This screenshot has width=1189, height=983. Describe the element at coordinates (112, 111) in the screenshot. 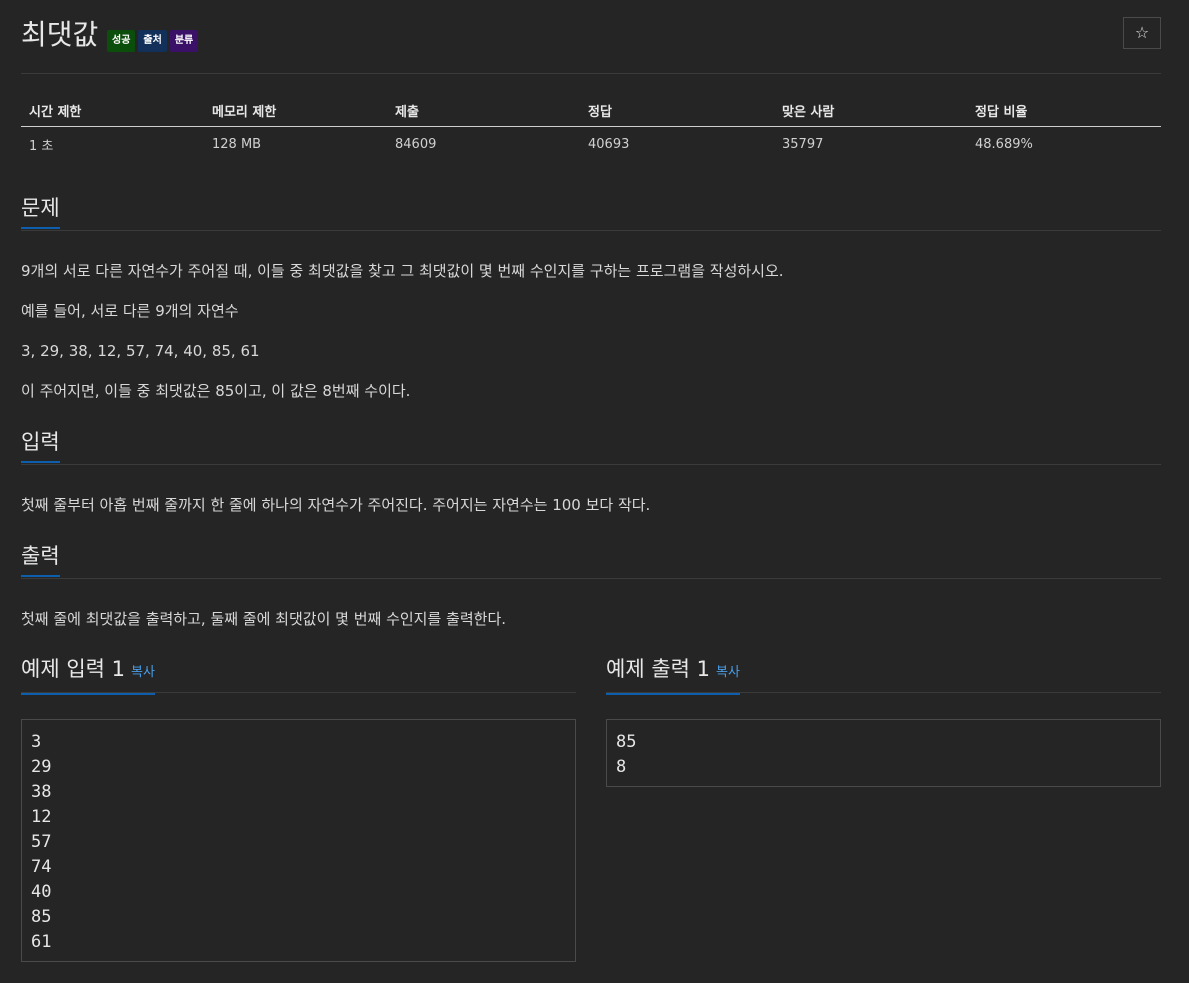

I see `info-header-time-limit: 시간 제한` at that location.